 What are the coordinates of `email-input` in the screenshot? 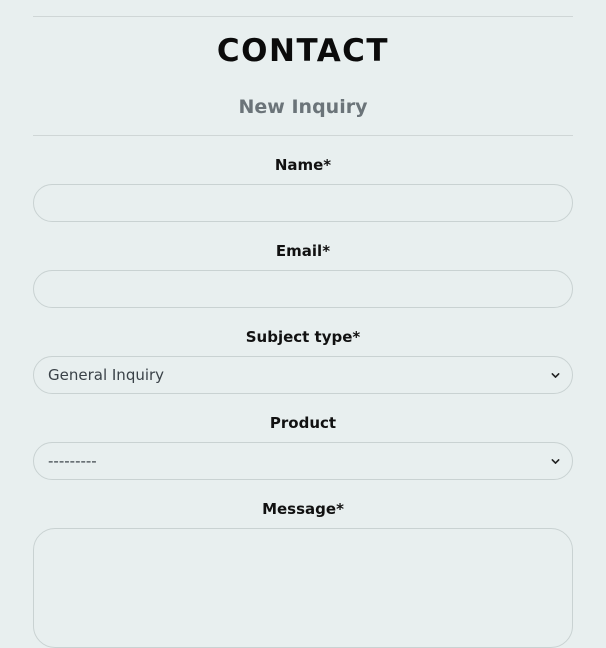 It's located at (303, 289).